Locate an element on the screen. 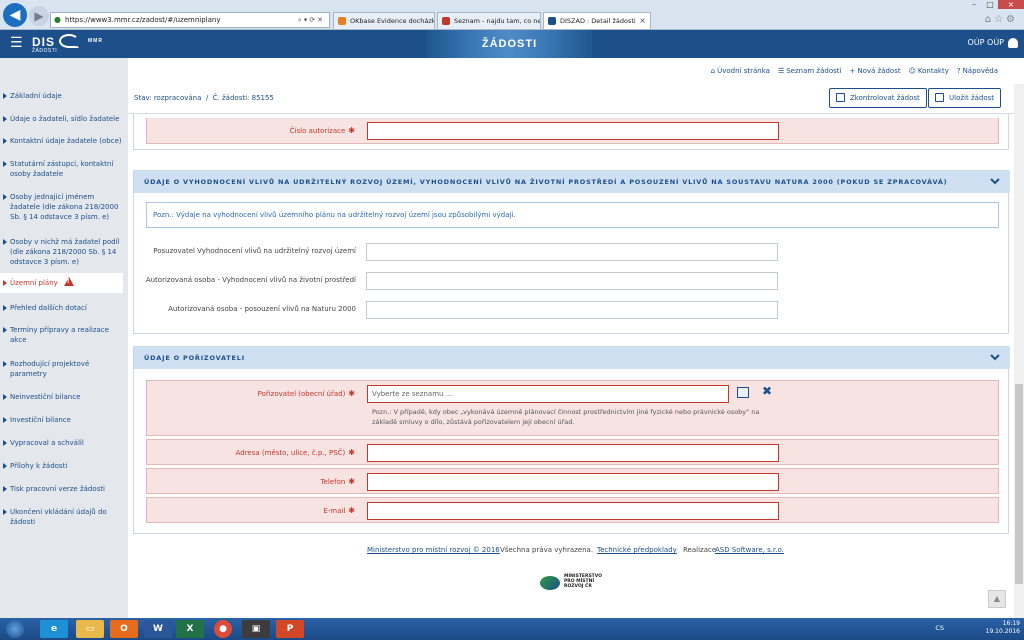 The height and width of the screenshot is (640, 1024). sidebar-item-8: Přehled dalších dotací is located at coordinates (61, 308).